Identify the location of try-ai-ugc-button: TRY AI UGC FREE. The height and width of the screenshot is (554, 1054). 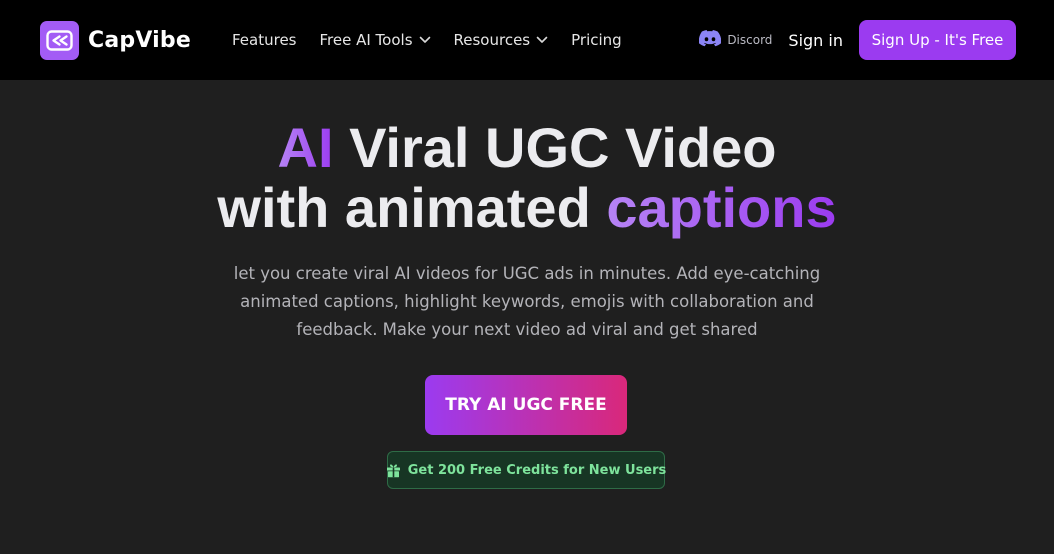
(526, 405).